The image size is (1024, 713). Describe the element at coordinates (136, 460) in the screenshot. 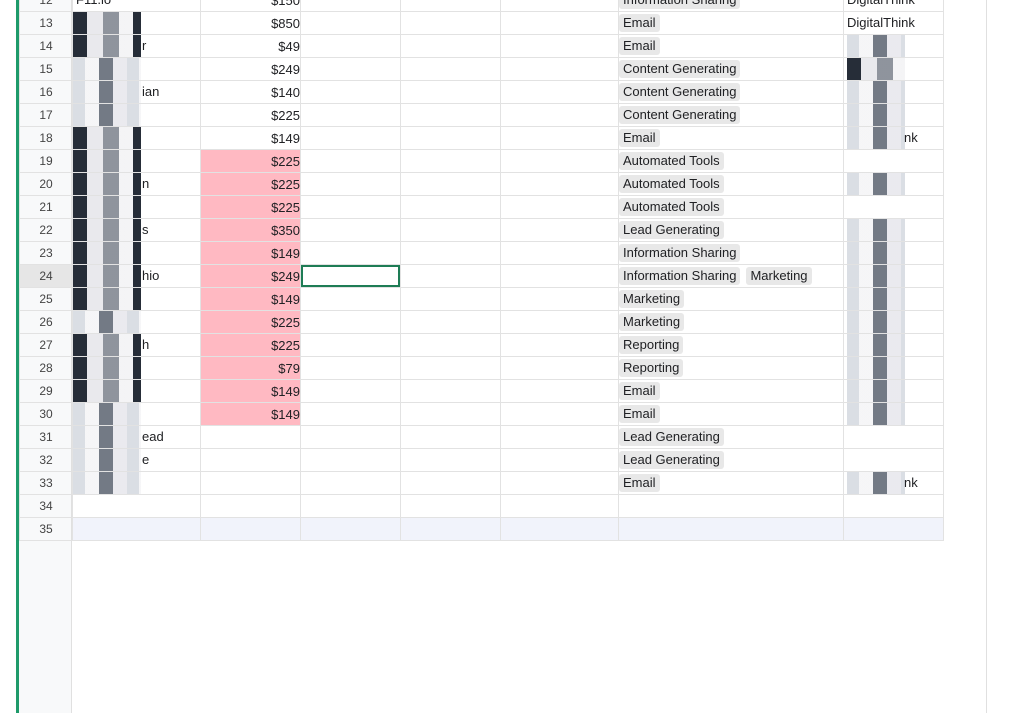

I see `cell-tool-name: e` at that location.